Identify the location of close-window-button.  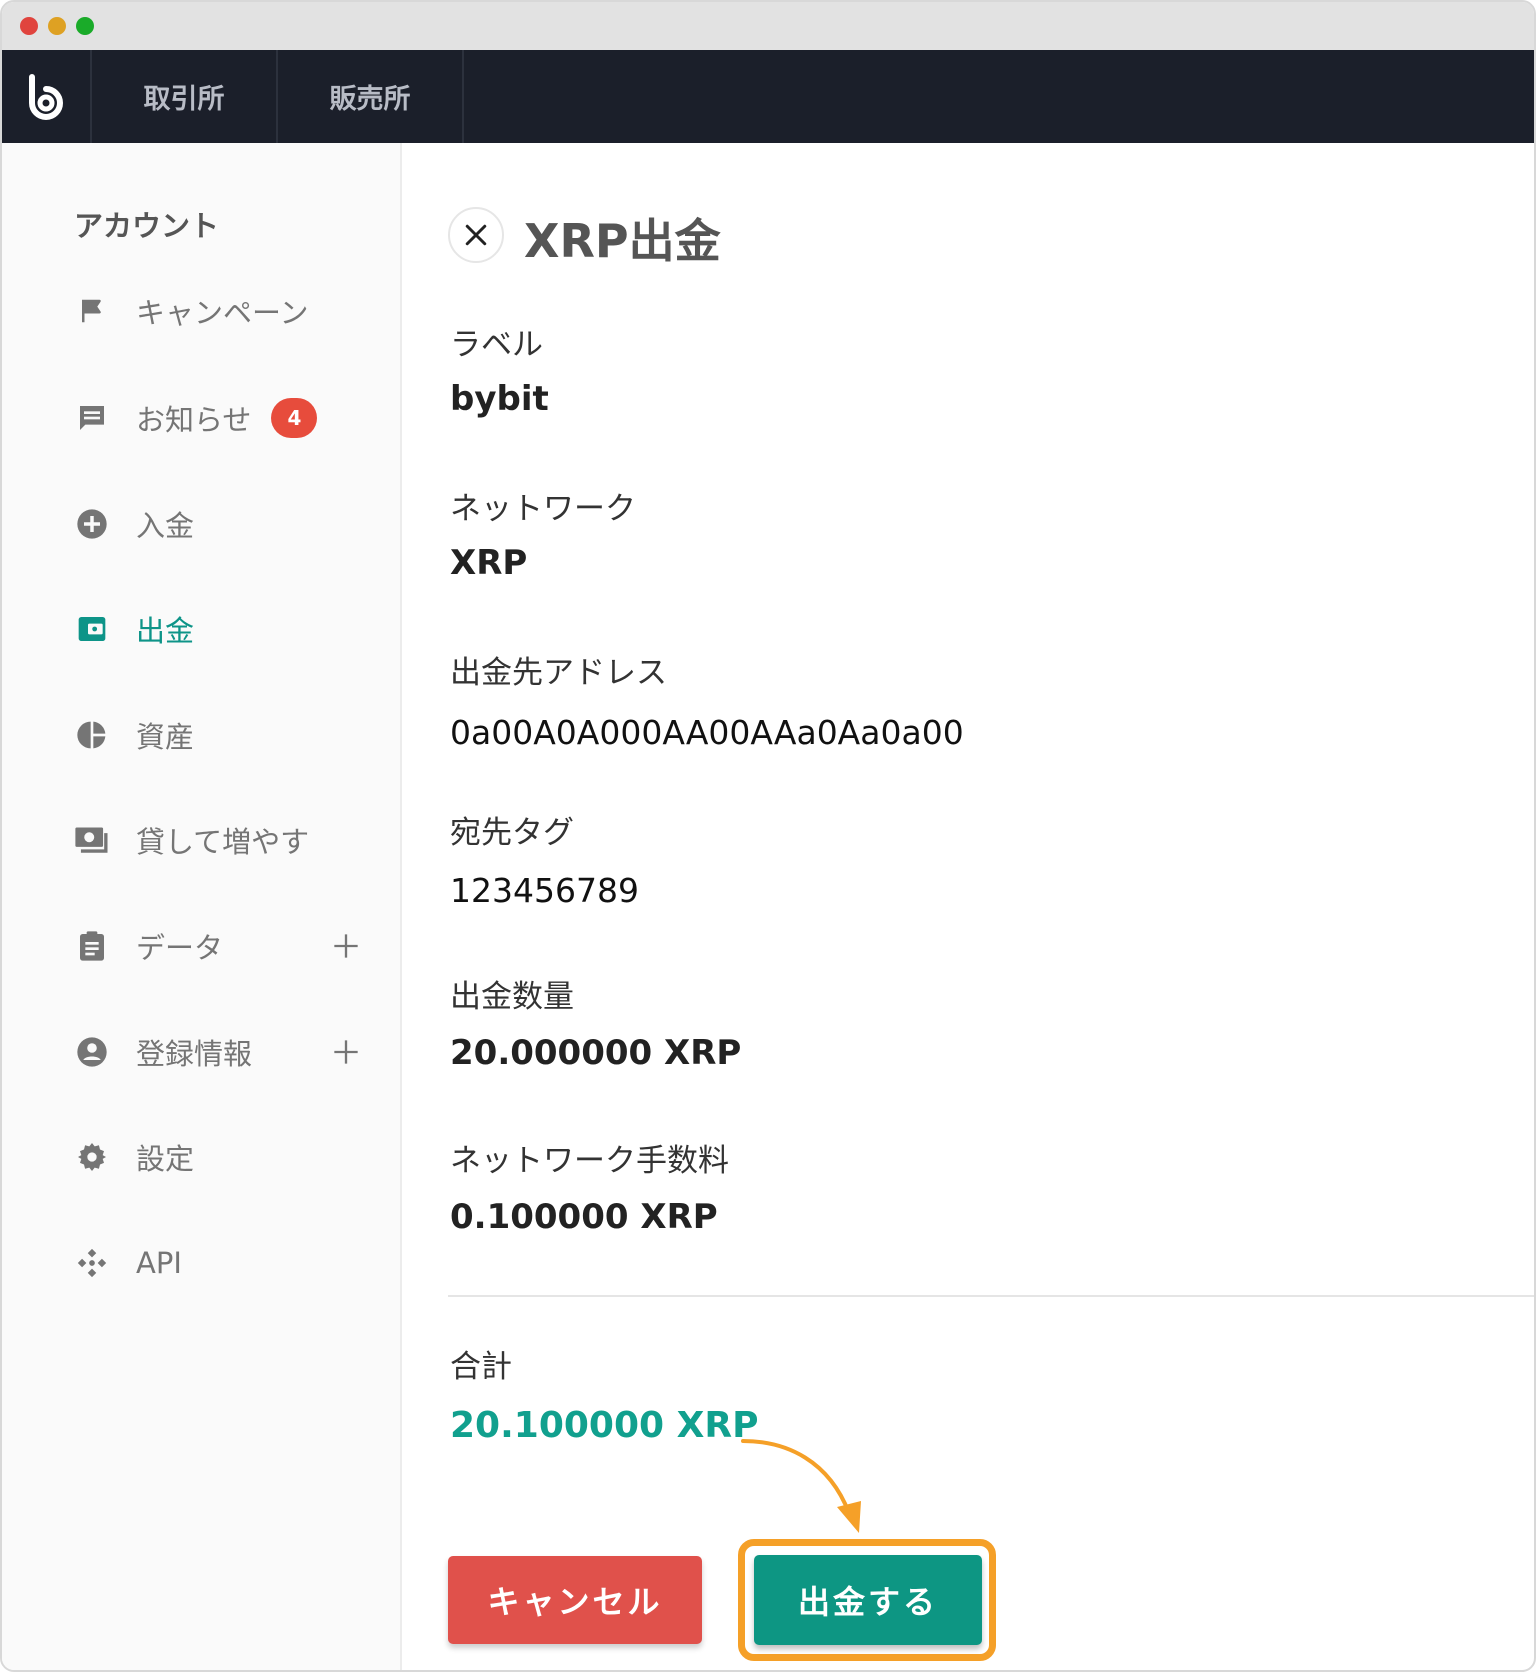
(29, 26).